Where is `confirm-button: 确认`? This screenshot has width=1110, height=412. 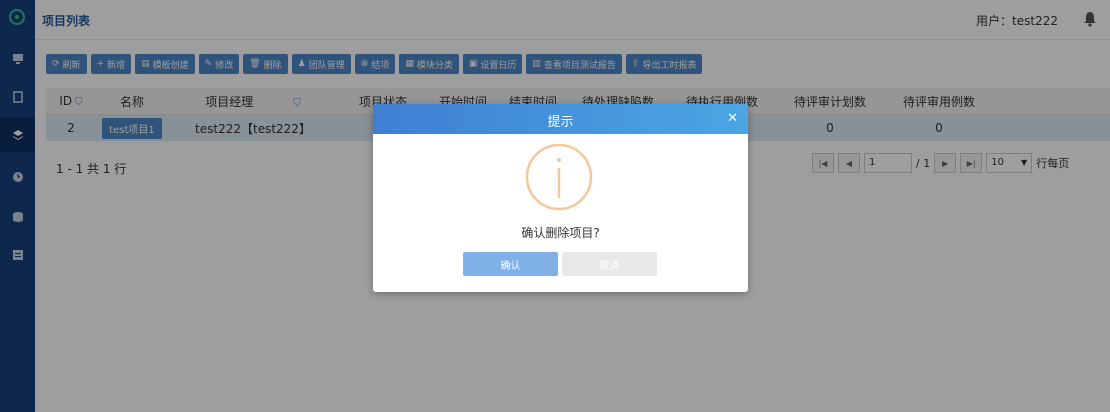
confirm-button: 确认 is located at coordinates (510, 264).